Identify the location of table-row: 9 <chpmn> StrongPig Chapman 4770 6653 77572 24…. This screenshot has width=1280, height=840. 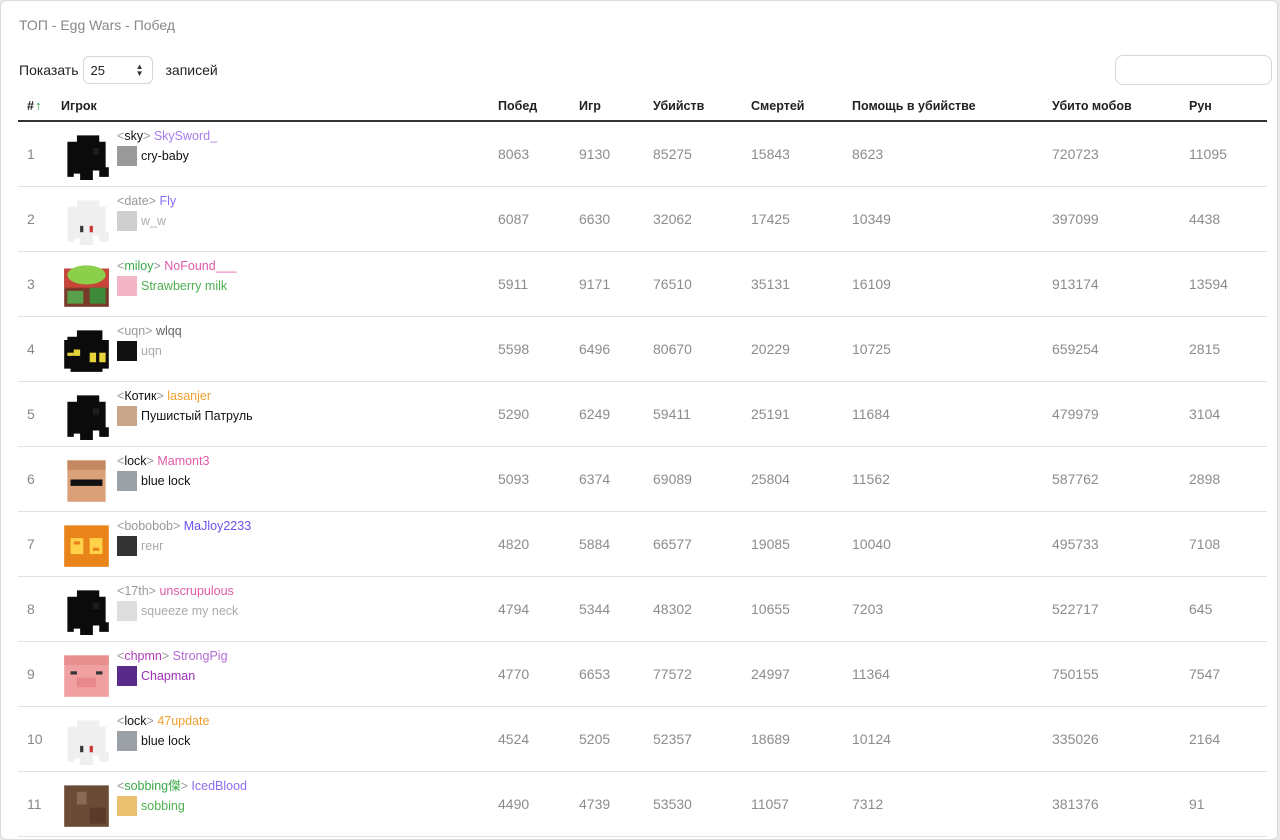
(642, 674).